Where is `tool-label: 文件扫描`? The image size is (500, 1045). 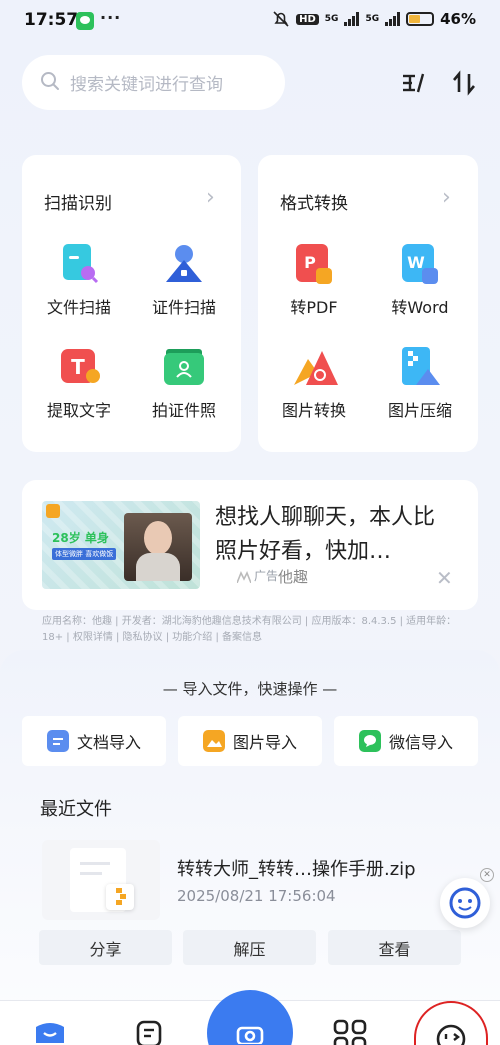 tool-label: 文件扫描 is located at coordinates (78, 307).